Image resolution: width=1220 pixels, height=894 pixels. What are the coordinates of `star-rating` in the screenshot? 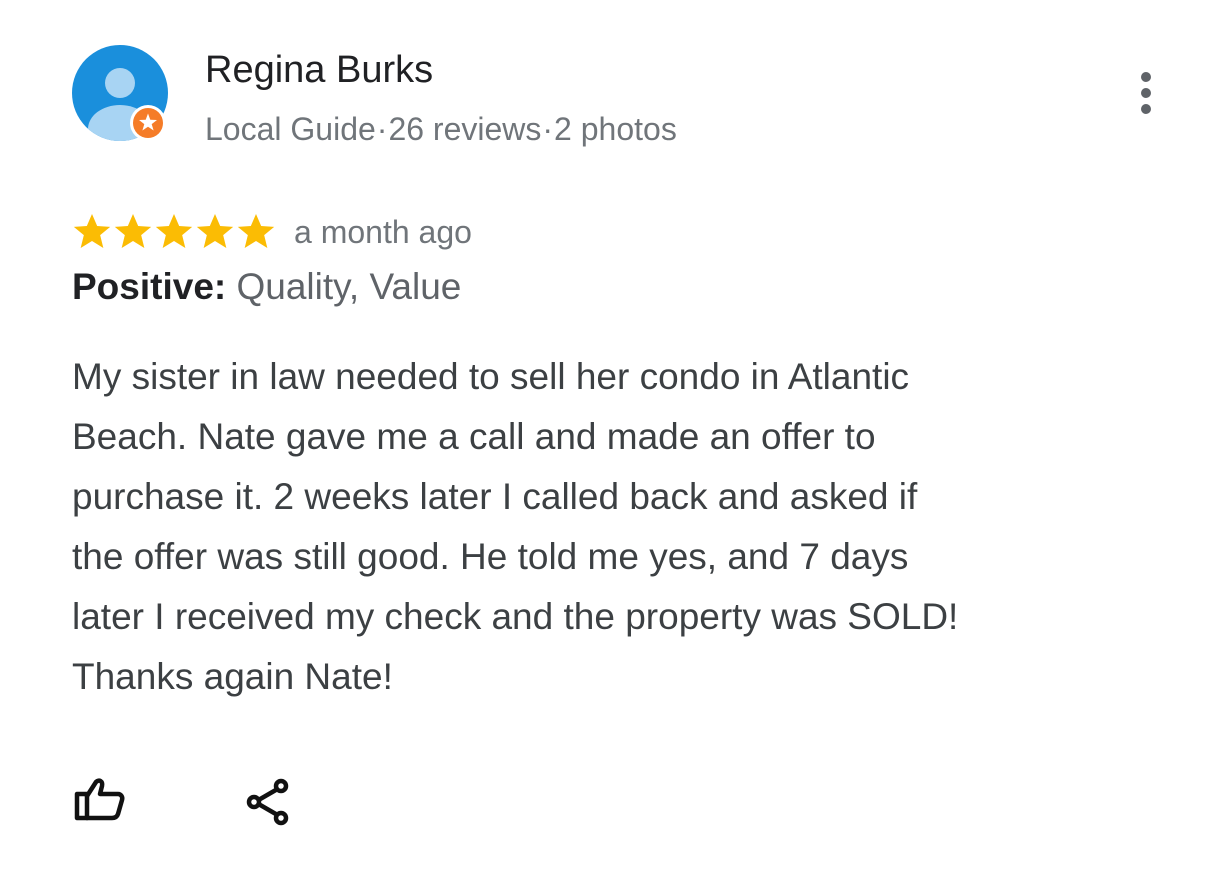 It's located at (174, 232).